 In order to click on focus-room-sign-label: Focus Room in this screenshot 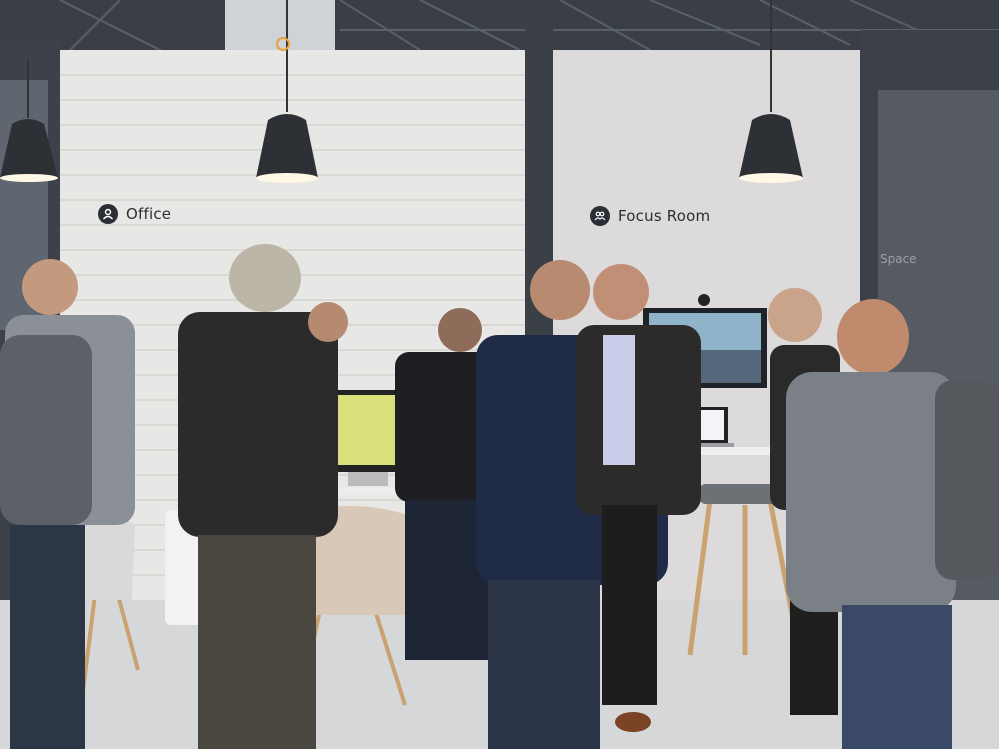, I will do `click(664, 216)`.